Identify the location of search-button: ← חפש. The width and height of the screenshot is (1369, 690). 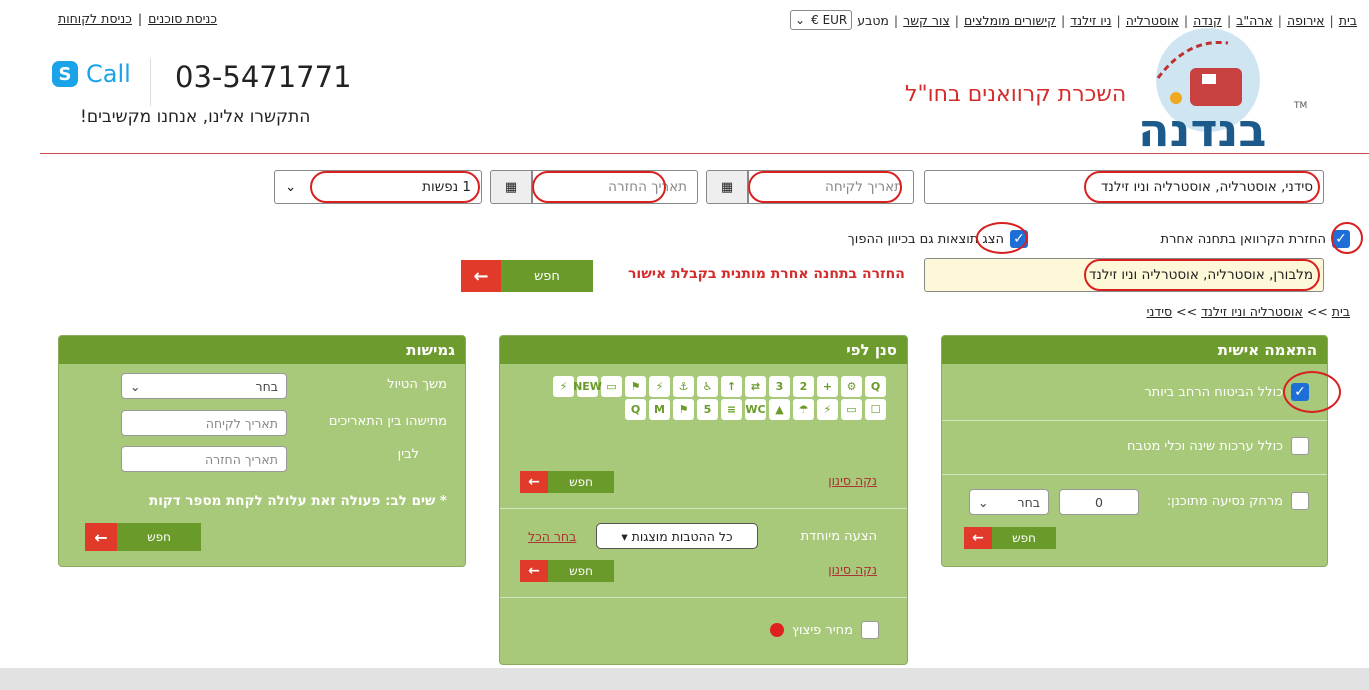
(527, 276).